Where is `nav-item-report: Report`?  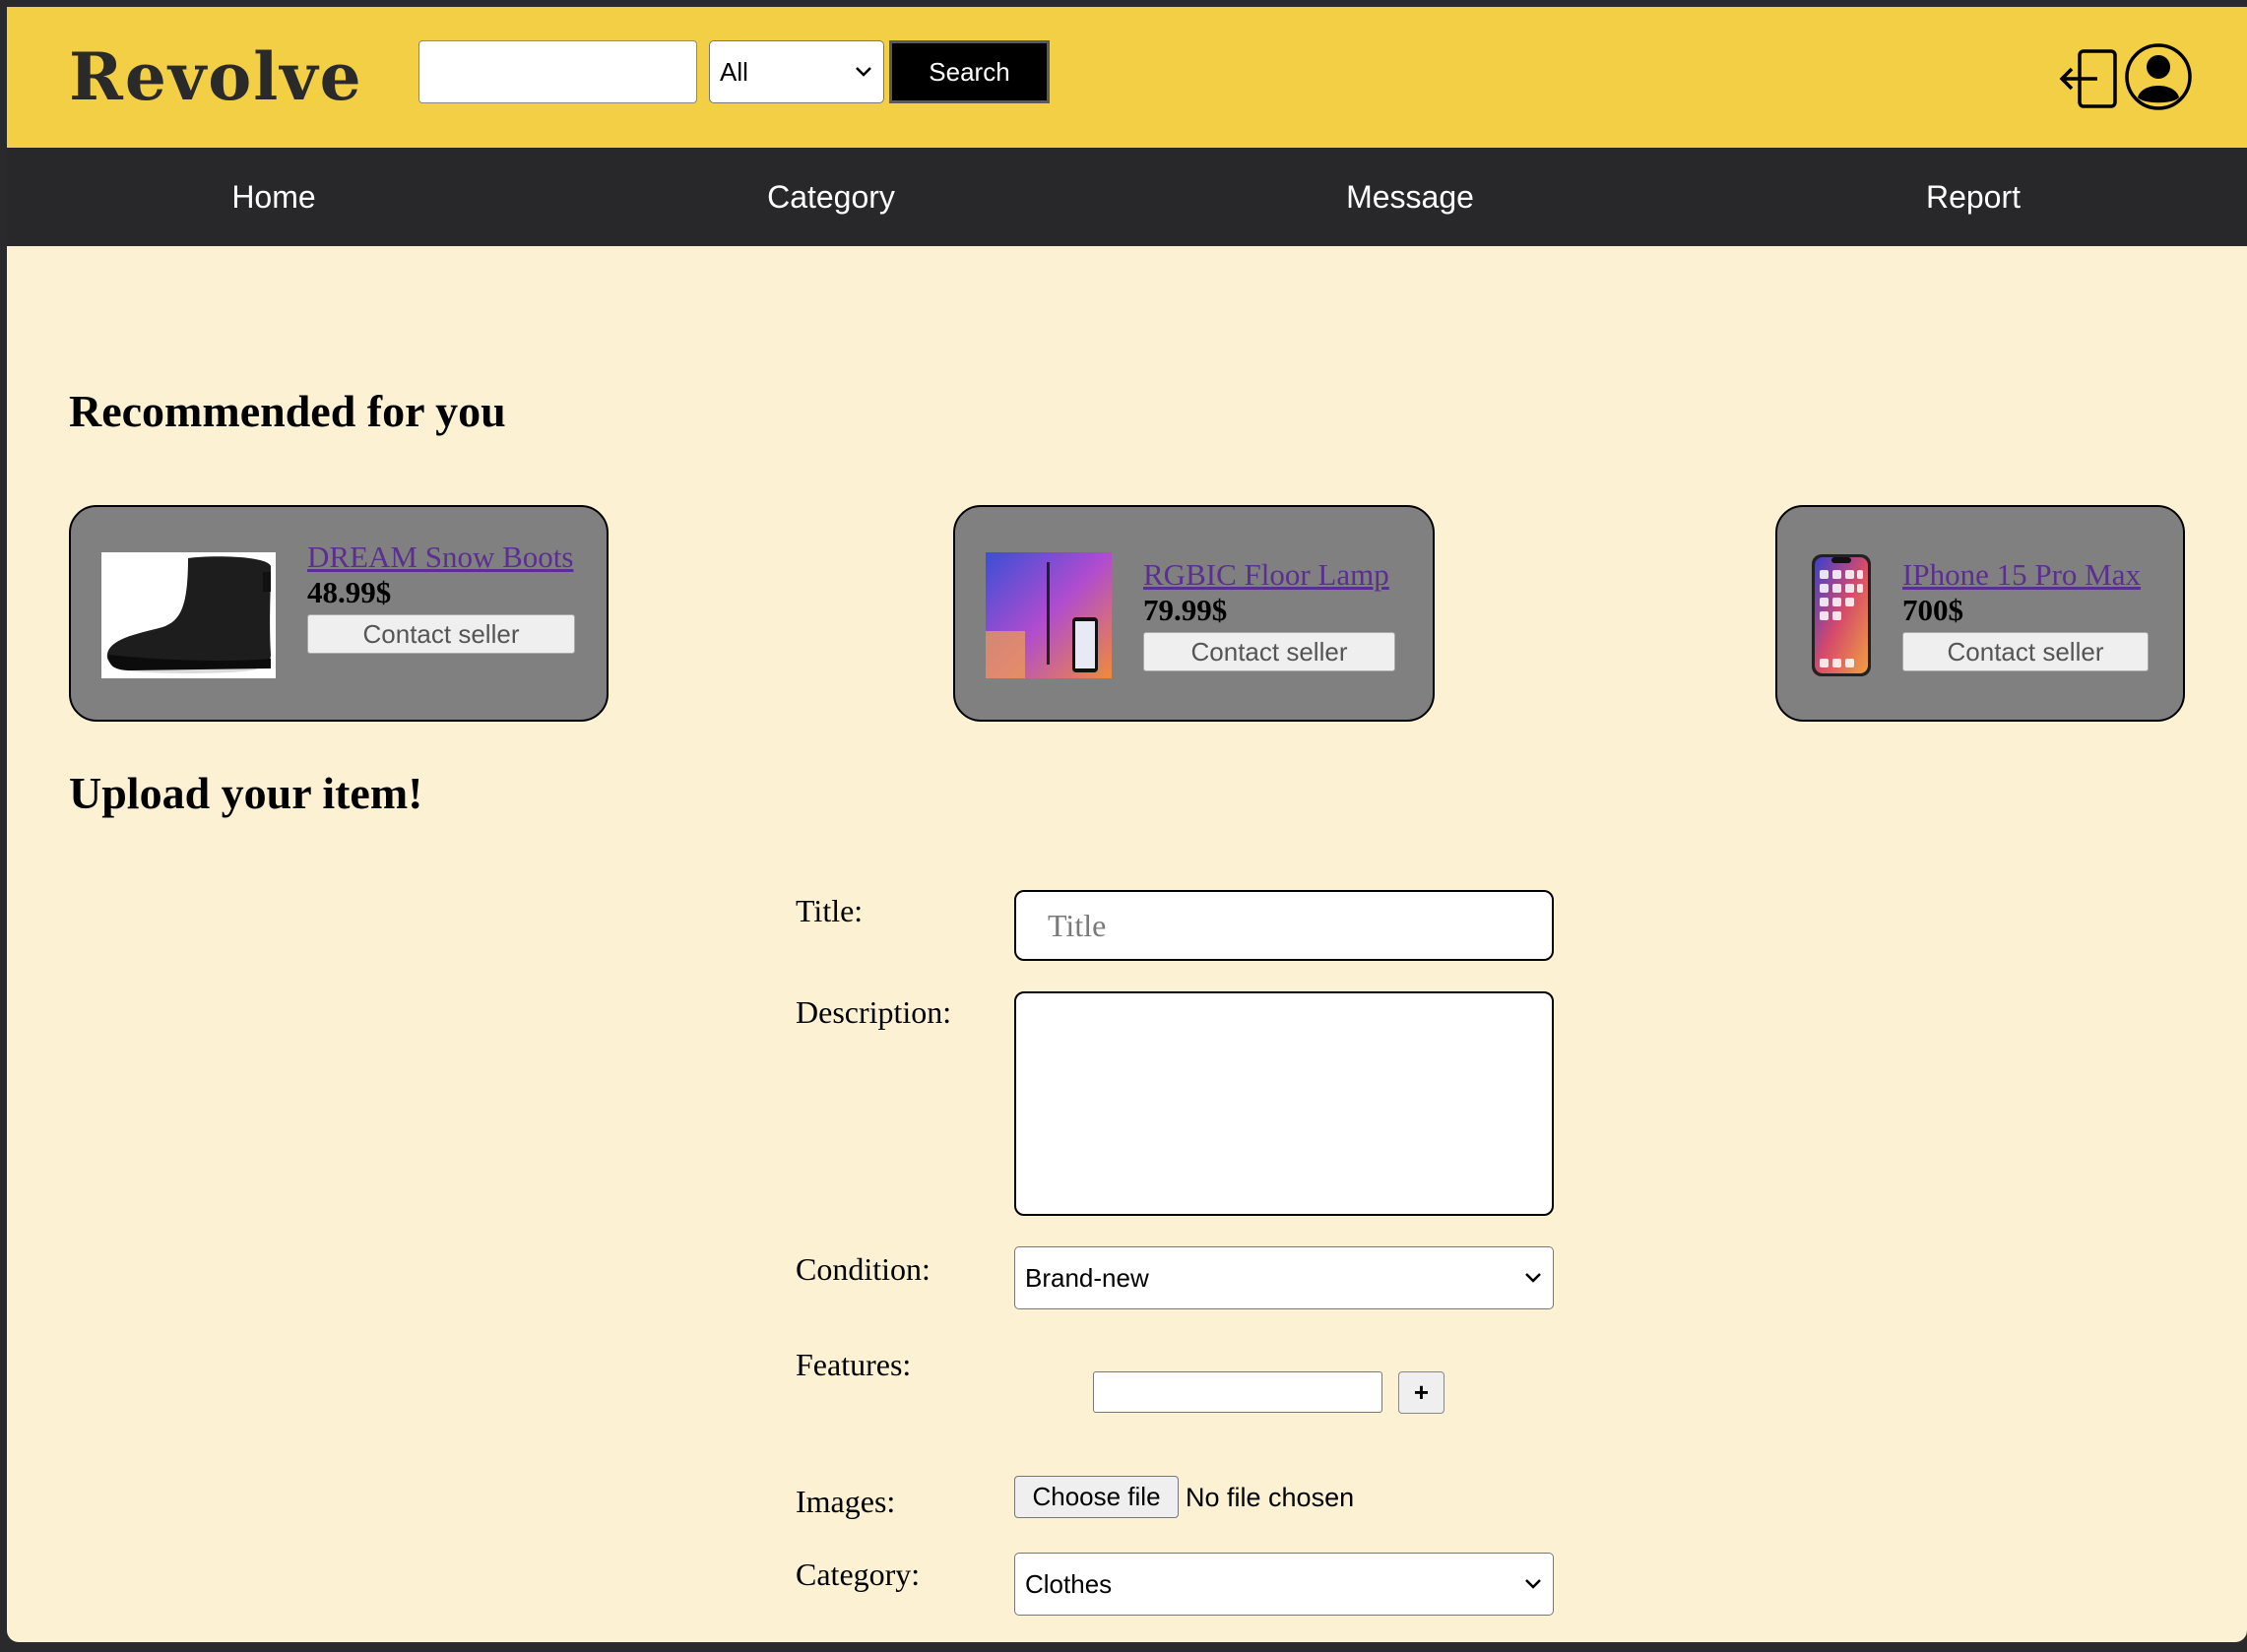 nav-item-report: Report is located at coordinates (1973, 197).